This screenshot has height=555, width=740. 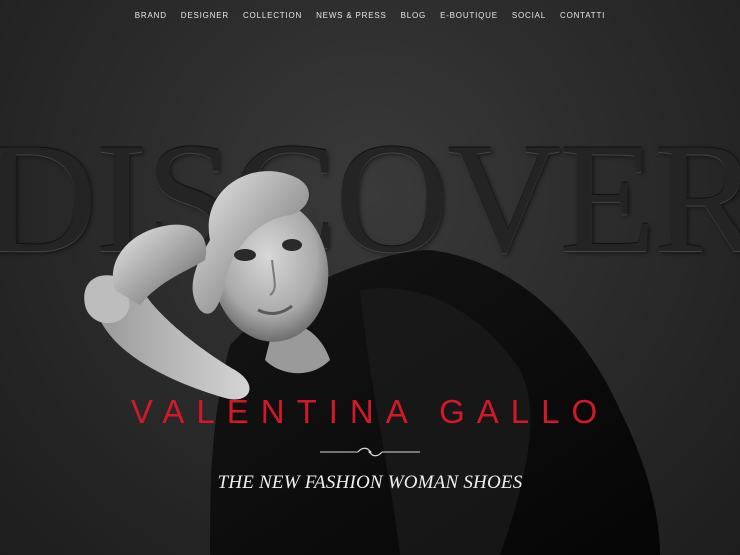 I want to click on nav-item-blog: BLOG, so click(x=413, y=15).